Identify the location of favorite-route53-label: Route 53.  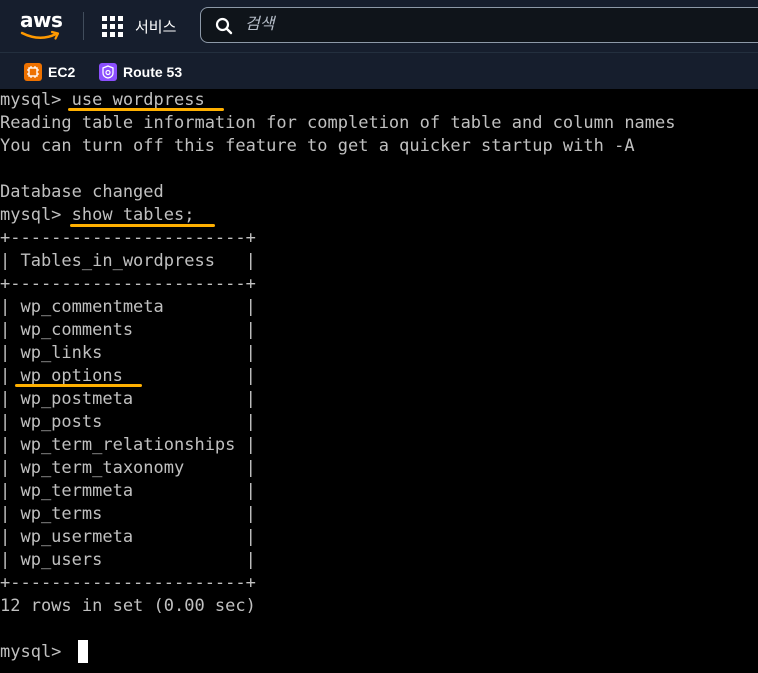
(153, 72).